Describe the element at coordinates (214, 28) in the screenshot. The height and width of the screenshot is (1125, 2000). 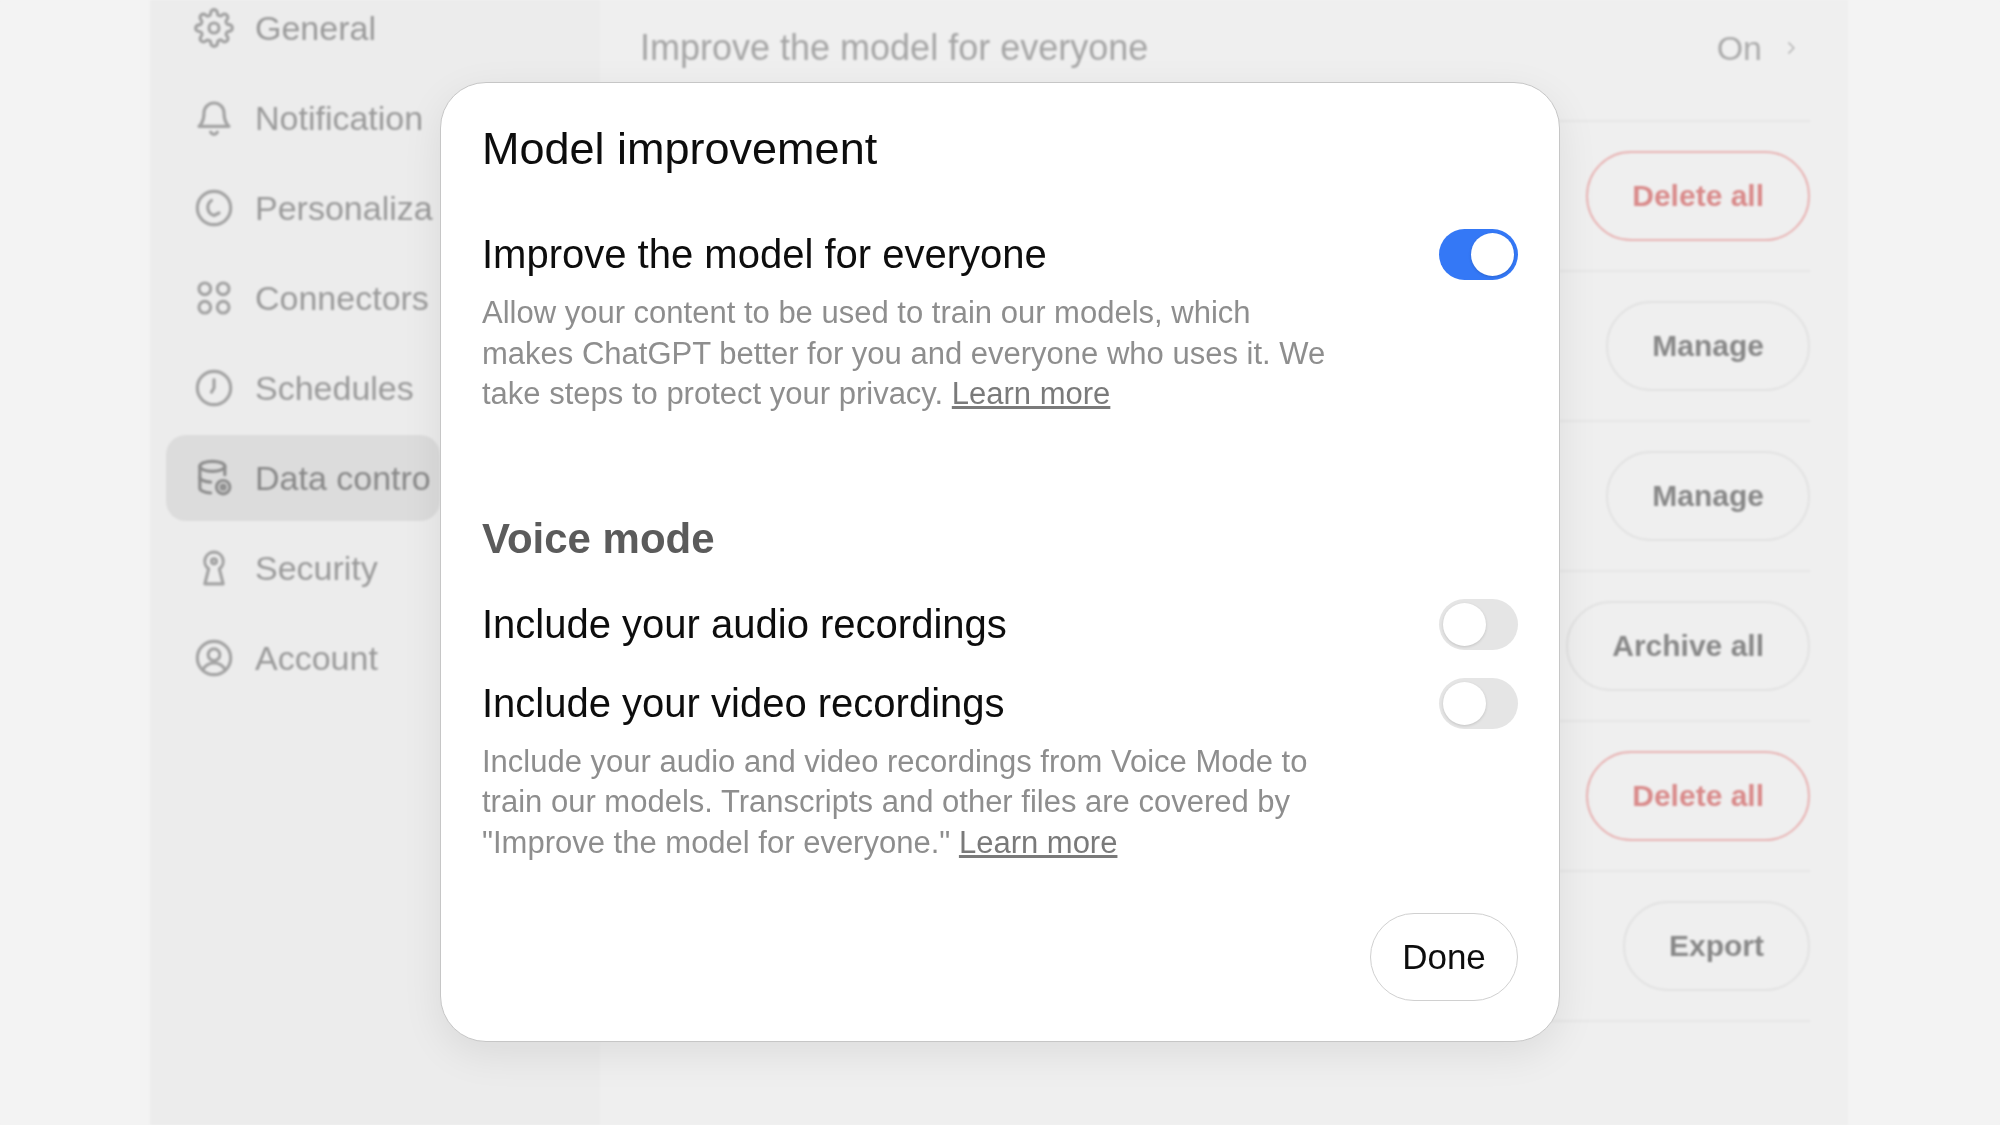
I see `gear-icon` at that location.